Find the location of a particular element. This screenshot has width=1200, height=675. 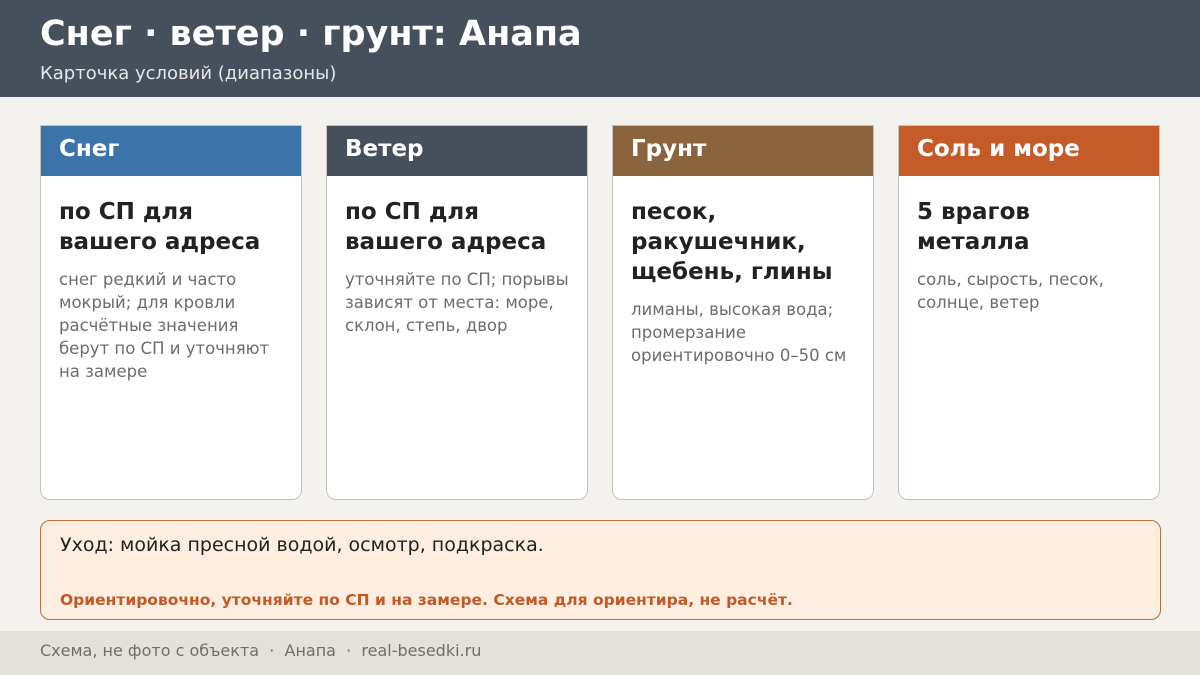

card-header: Соль и море is located at coordinates (1029, 151).